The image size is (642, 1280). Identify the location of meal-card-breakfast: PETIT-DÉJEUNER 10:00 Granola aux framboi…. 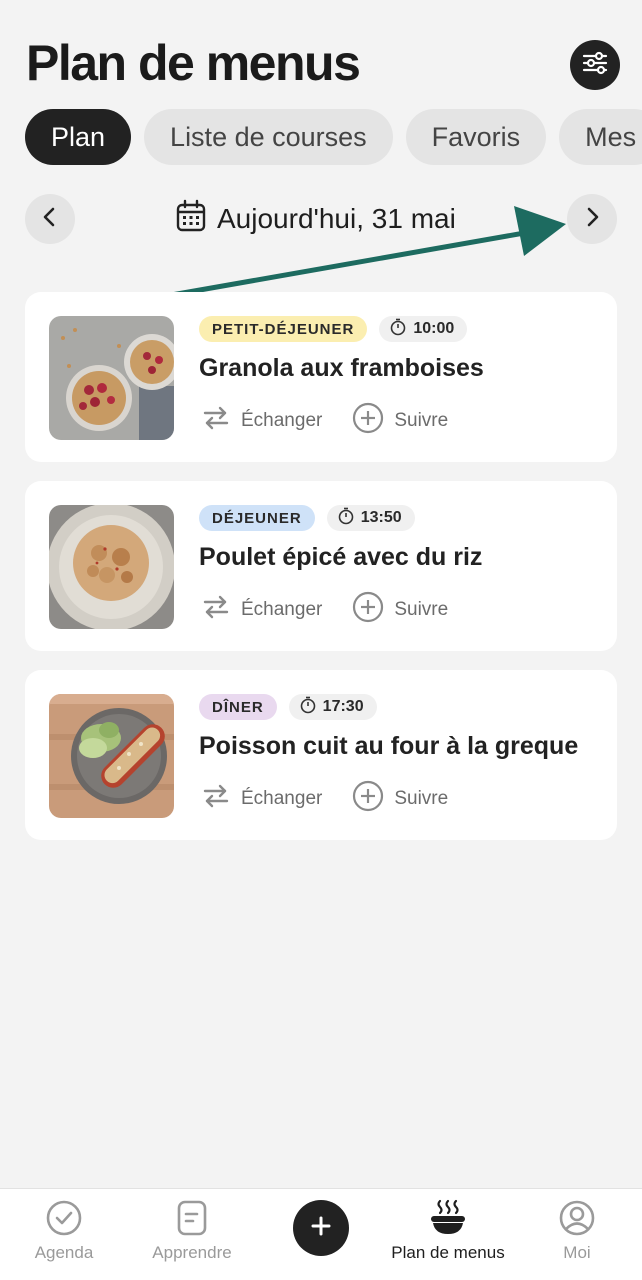
(321, 377).